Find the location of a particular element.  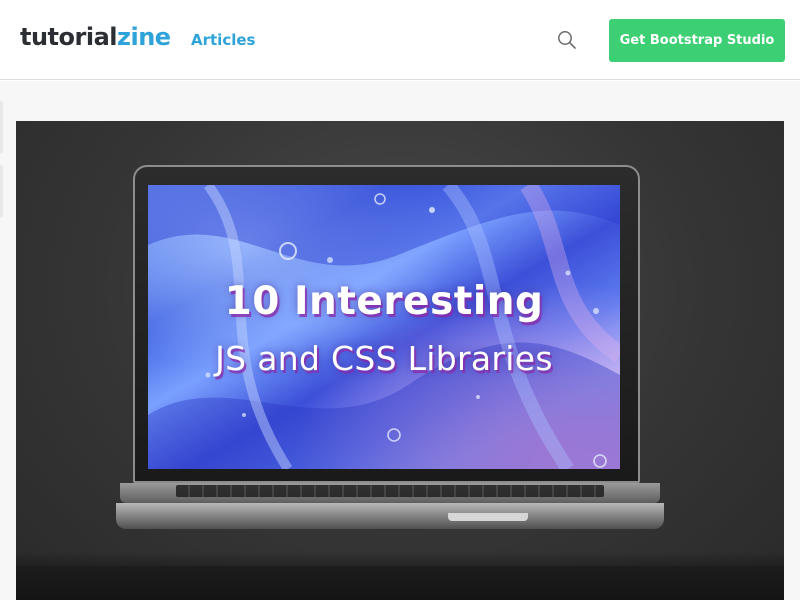

laptop-keyboard is located at coordinates (390, 491).